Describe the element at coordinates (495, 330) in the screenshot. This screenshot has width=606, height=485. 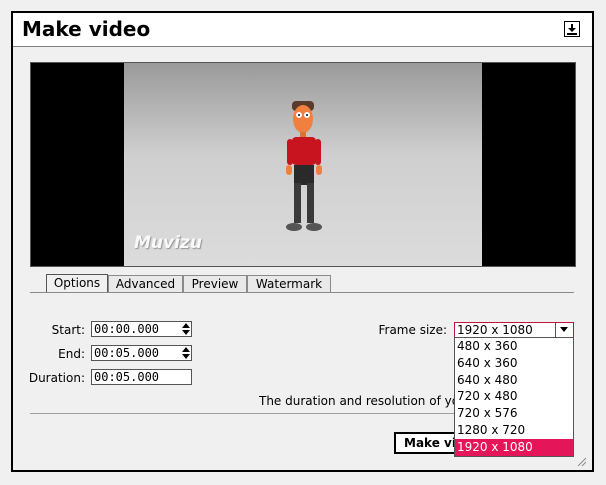
I see `frame-size-selected: 1920 x 1080` at that location.